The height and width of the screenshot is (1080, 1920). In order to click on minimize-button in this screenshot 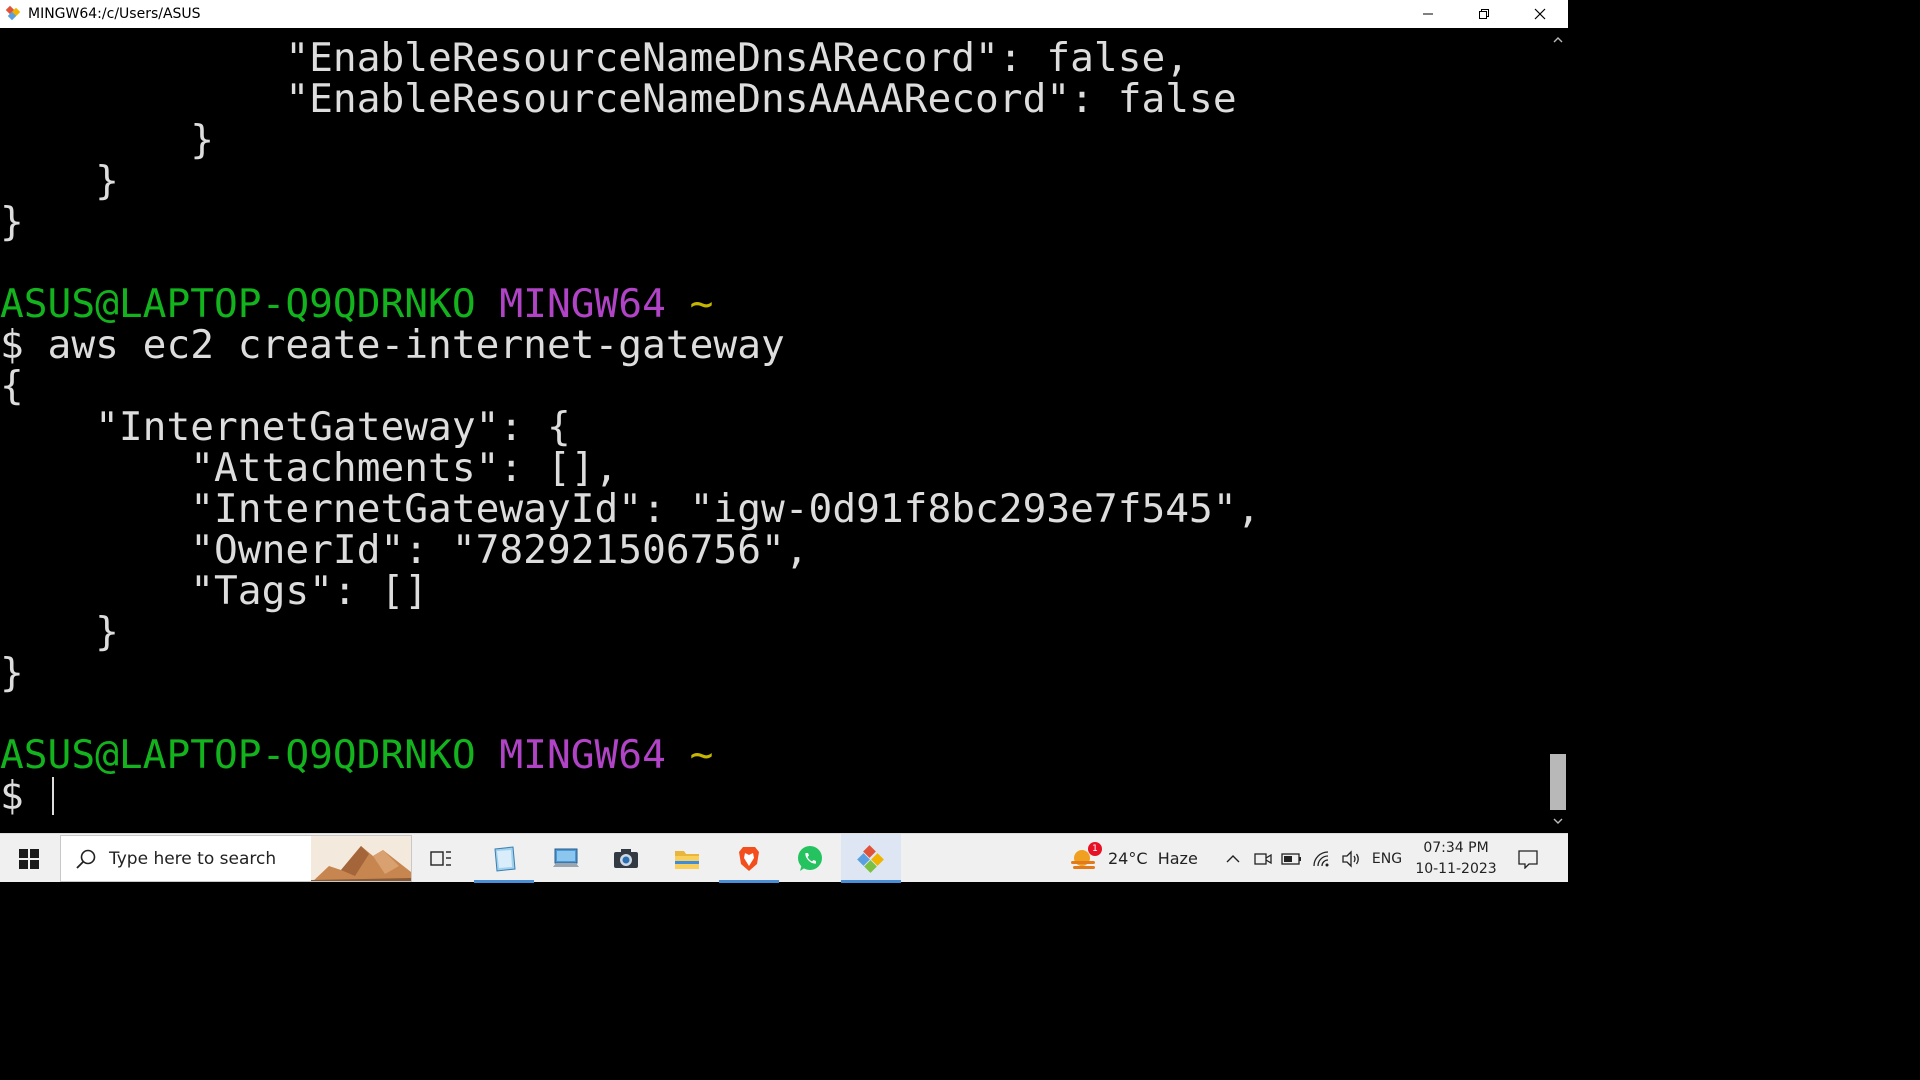, I will do `click(1428, 14)`.